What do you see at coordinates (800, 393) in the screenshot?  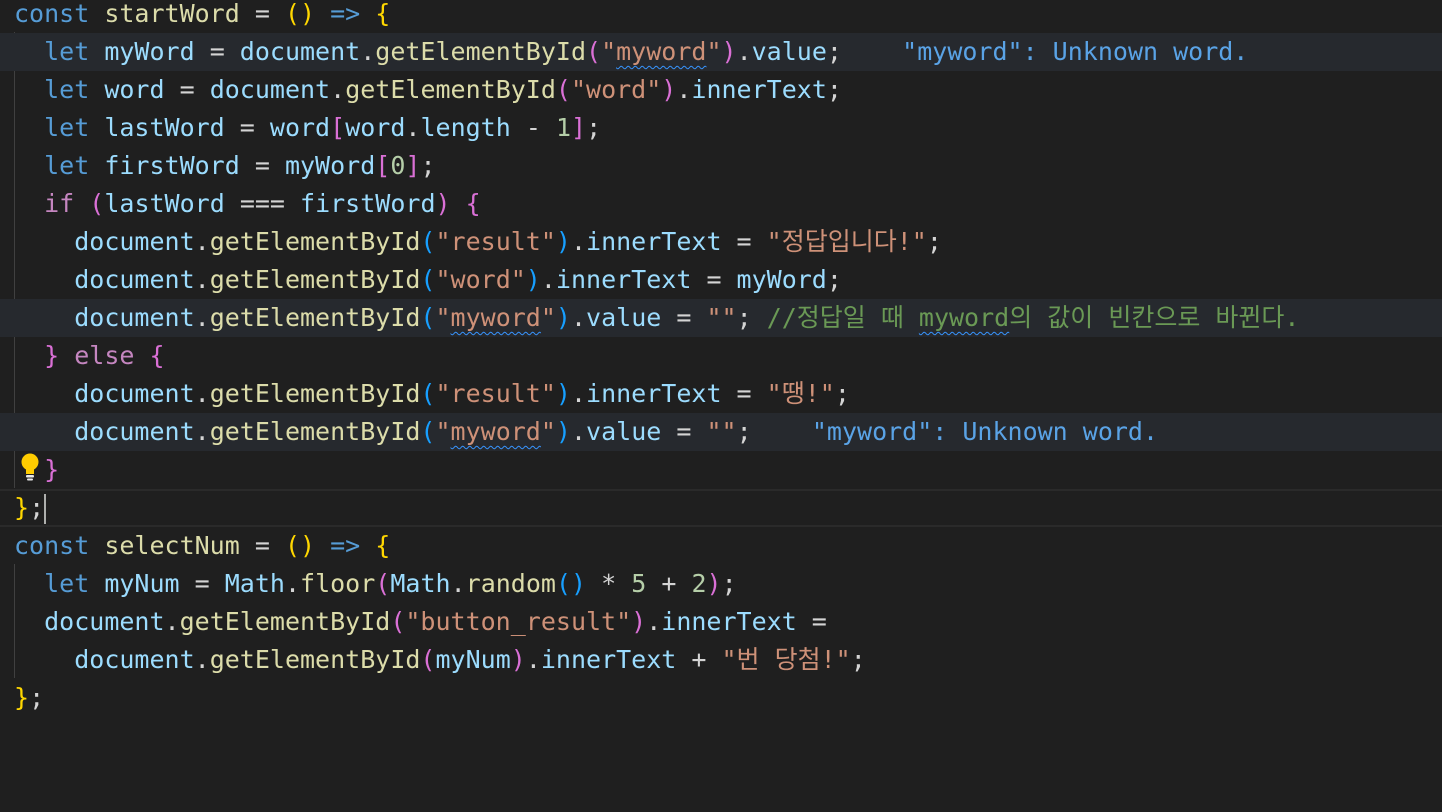 I see `code-token: "땡!"` at bounding box center [800, 393].